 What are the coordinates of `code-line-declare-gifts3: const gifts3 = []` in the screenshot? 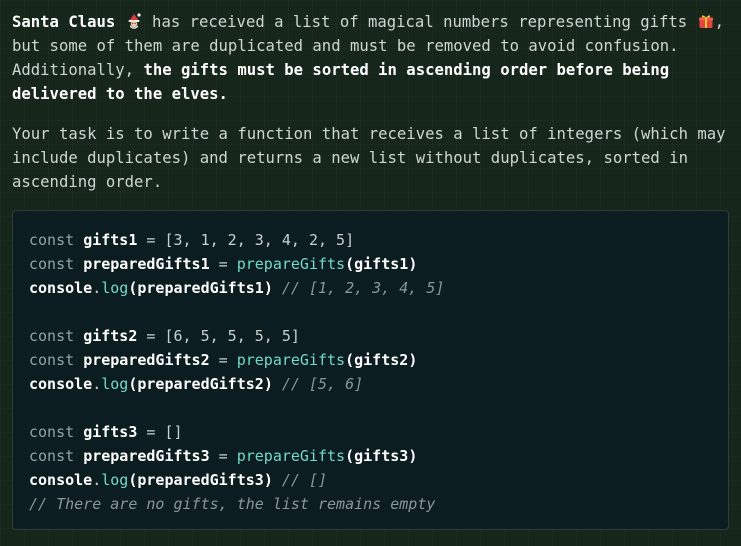 It's located at (236, 432).